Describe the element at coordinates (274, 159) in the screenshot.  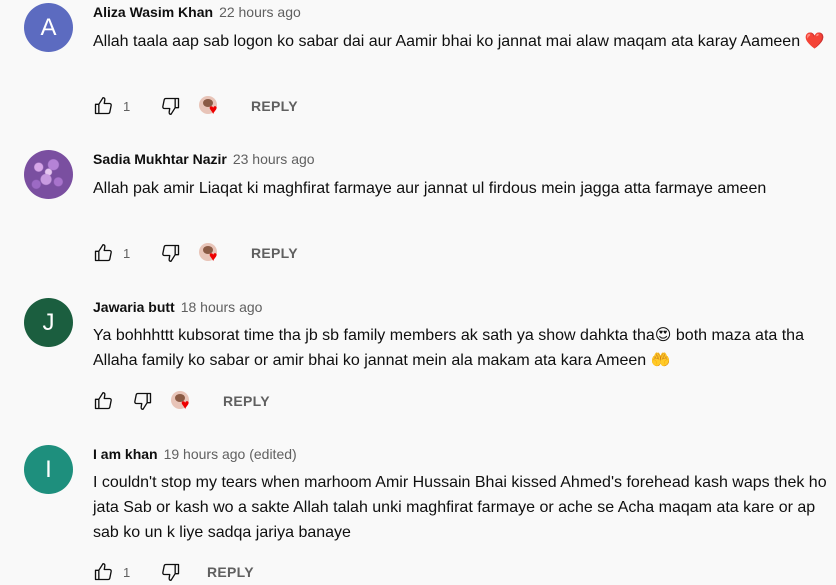
I see `comment-timestamp: 23 hours ago` at that location.